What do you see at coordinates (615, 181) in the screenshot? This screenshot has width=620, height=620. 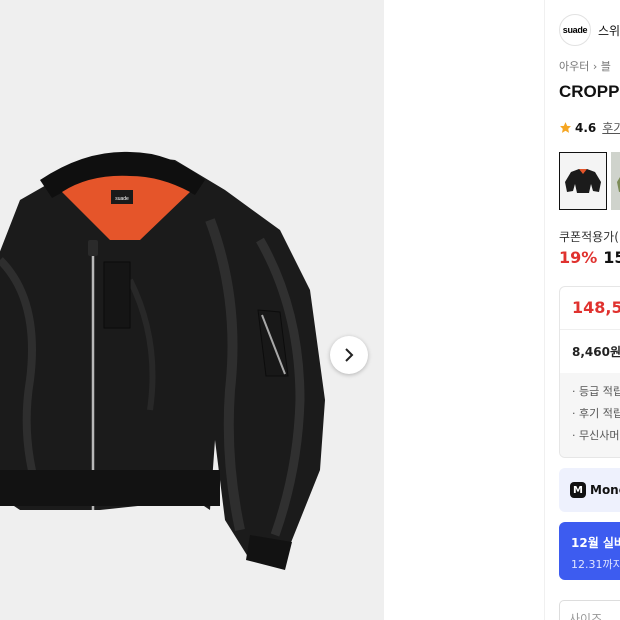 I see `thumbnail-green` at bounding box center [615, 181].